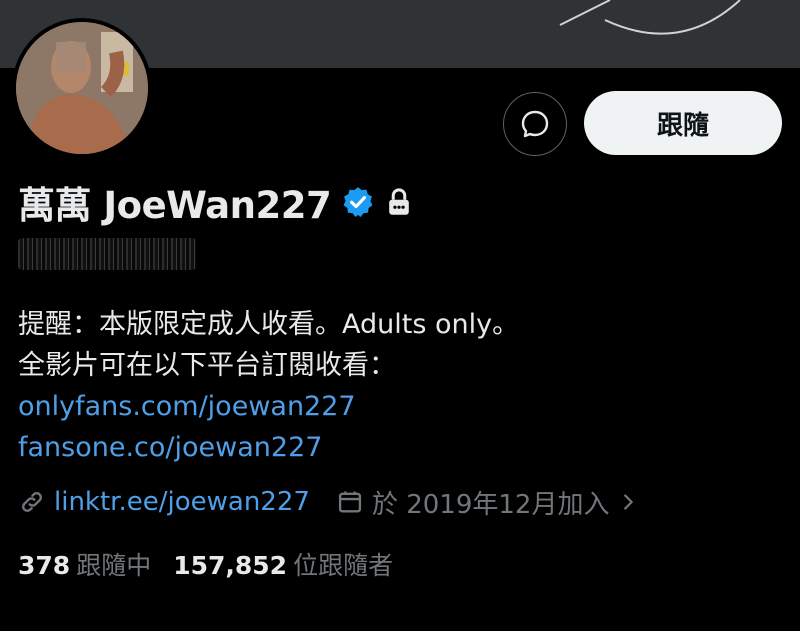  I want to click on display-name: 萬萬 JoeWan227, so click(175, 205).